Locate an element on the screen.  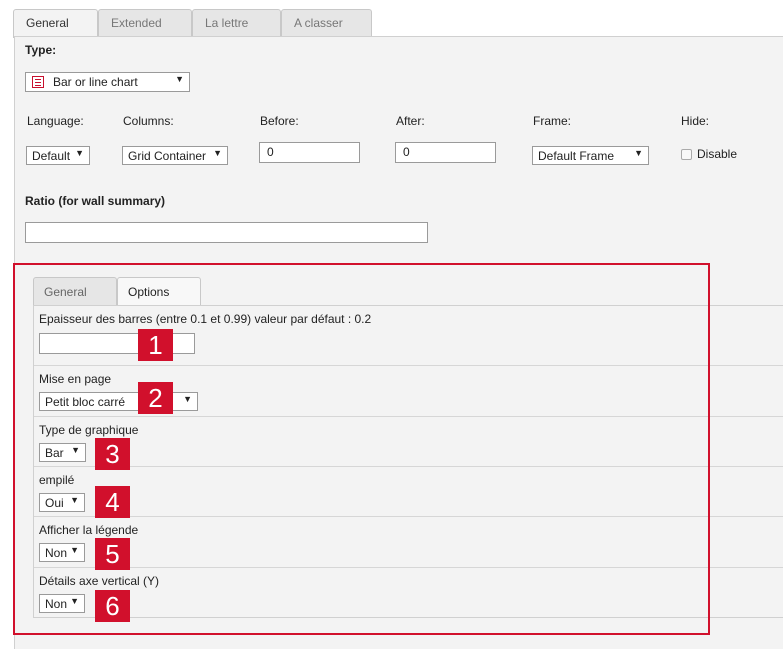
badge-3: 3 is located at coordinates (112, 454).